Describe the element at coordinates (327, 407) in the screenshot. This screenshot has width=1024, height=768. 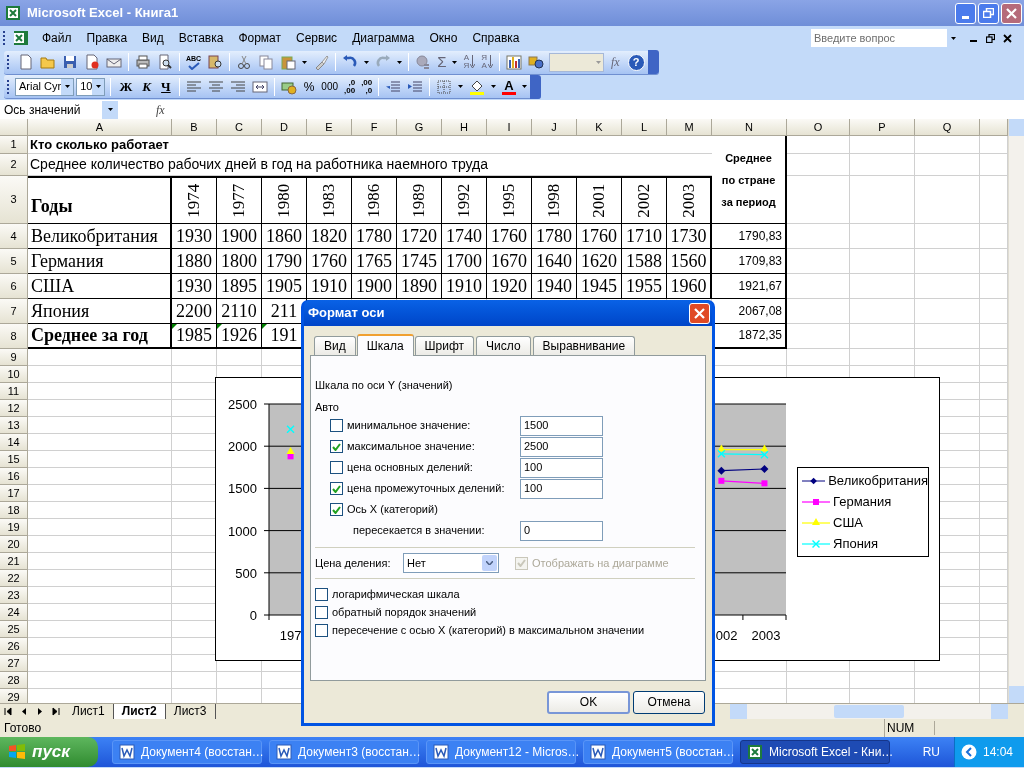
I see `group-label: Авто` at that location.